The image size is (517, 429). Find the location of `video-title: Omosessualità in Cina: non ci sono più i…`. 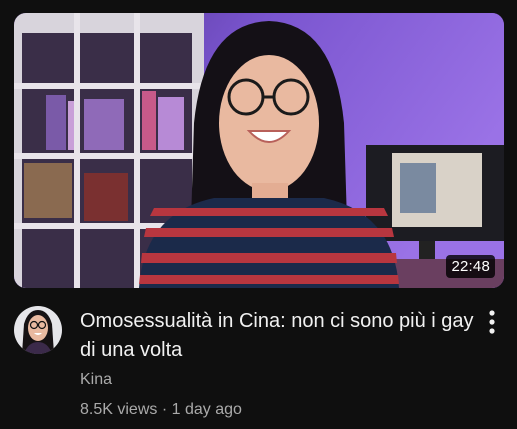

video-title: Omosessualità in Cina: non ci sono più i… is located at coordinates (280, 336).